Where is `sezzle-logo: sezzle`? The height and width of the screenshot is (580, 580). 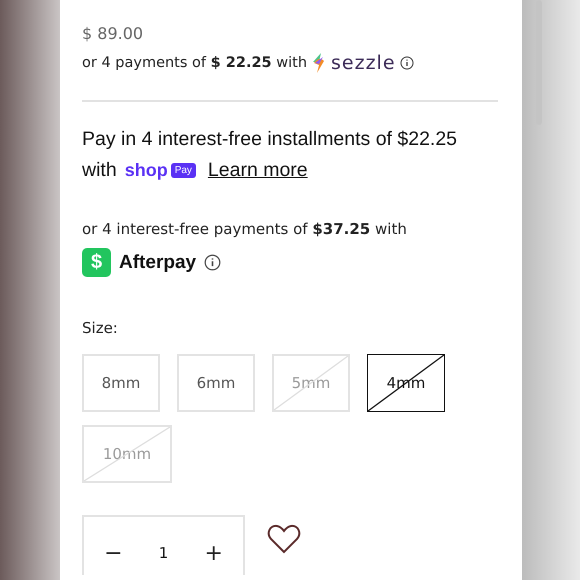 sezzle-logo: sezzle is located at coordinates (363, 63).